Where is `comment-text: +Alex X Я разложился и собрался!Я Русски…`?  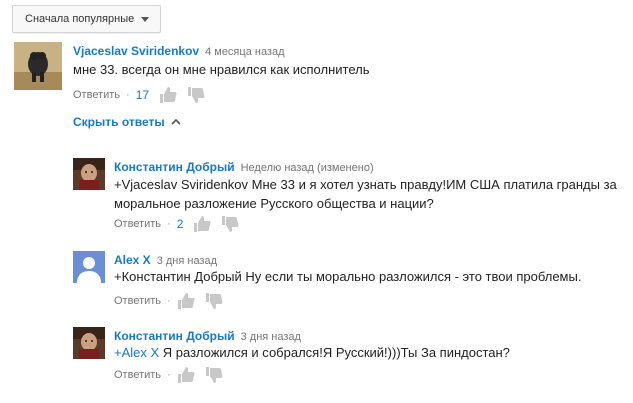
comment-text: +Alex X Я разложился и собрался!Я Русски… is located at coordinates (371, 352).